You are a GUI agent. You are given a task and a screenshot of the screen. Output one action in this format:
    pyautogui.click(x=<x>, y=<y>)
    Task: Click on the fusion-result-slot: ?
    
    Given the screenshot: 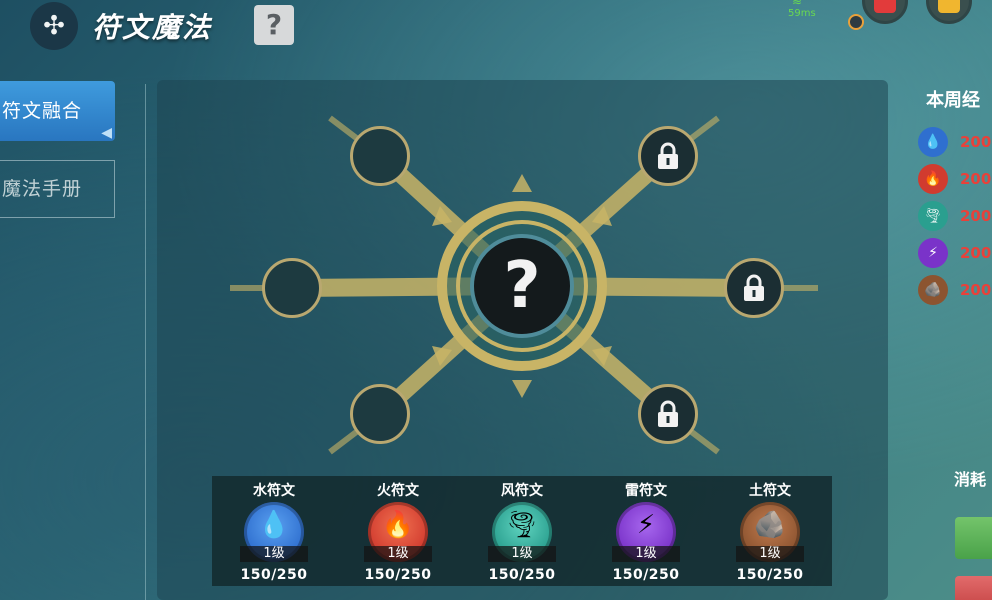 What is the action you would take?
    pyautogui.click(x=522, y=286)
    